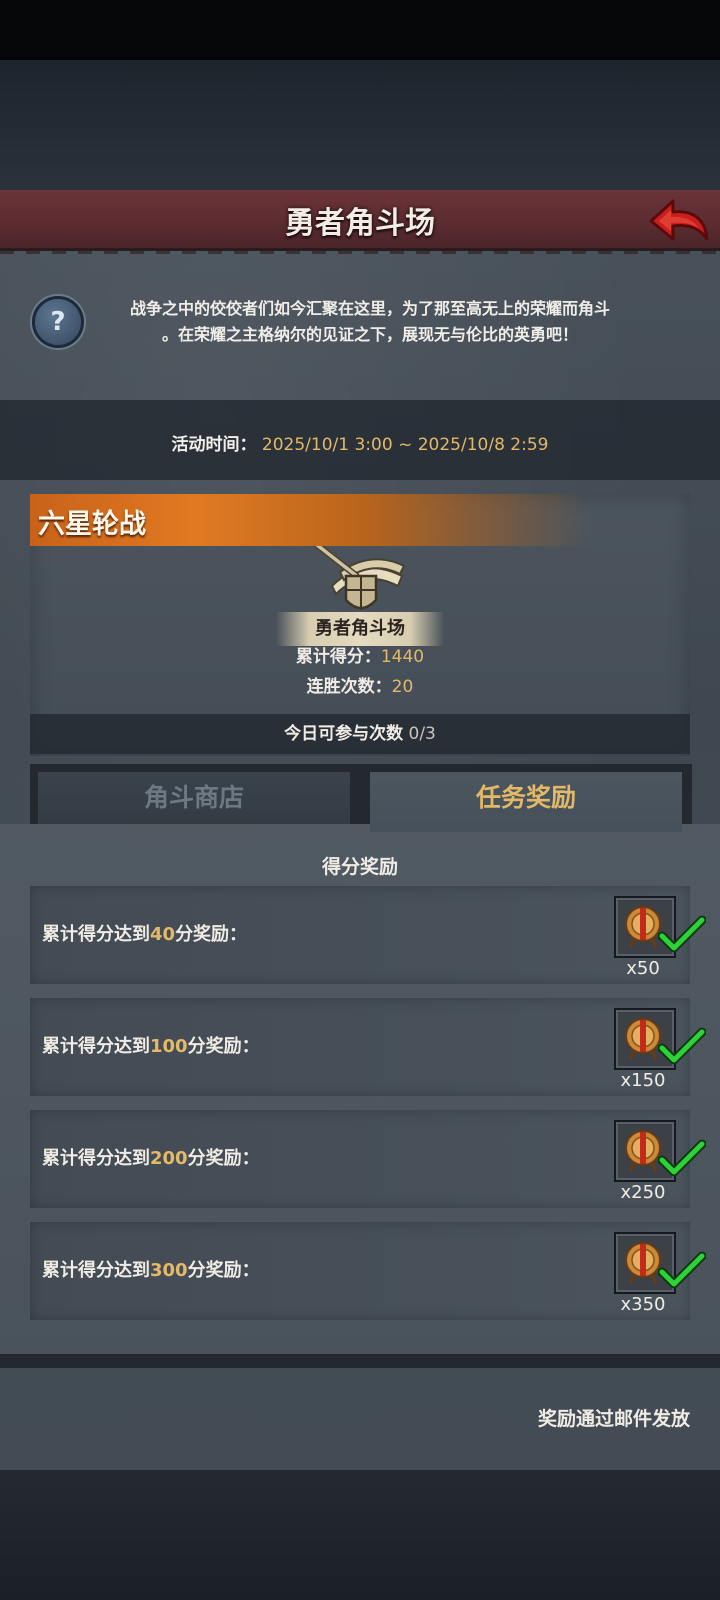 Image resolution: width=720 pixels, height=1600 pixels. Describe the element at coordinates (359, 867) in the screenshot. I see `rewards-section-title: 得分奖励` at that location.